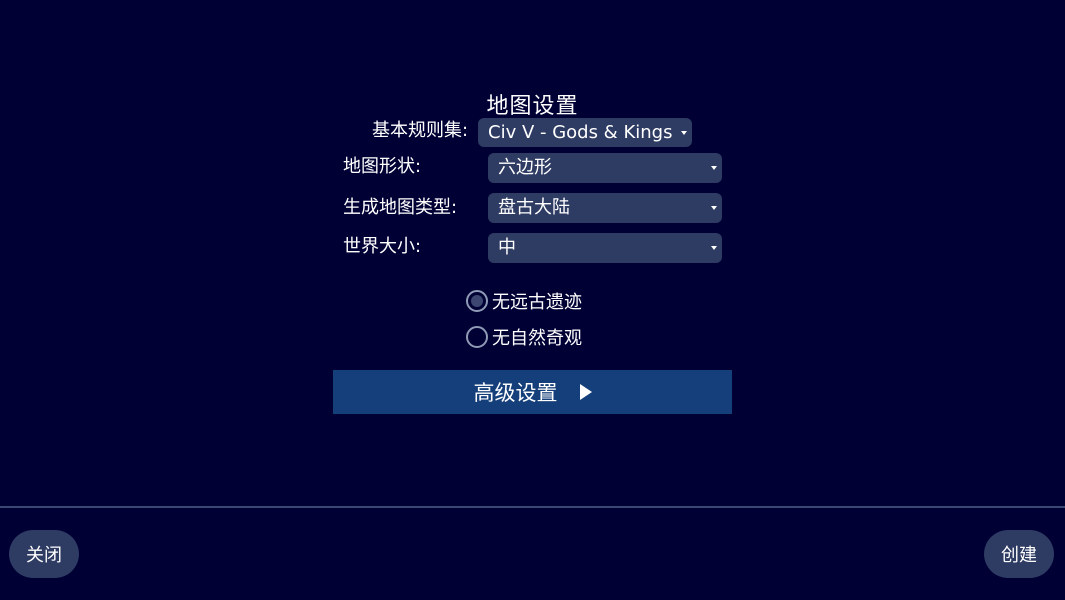 The height and width of the screenshot is (600, 1065). Describe the element at coordinates (525, 167) in the screenshot. I see `map-shape-value: 六边形` at that location.